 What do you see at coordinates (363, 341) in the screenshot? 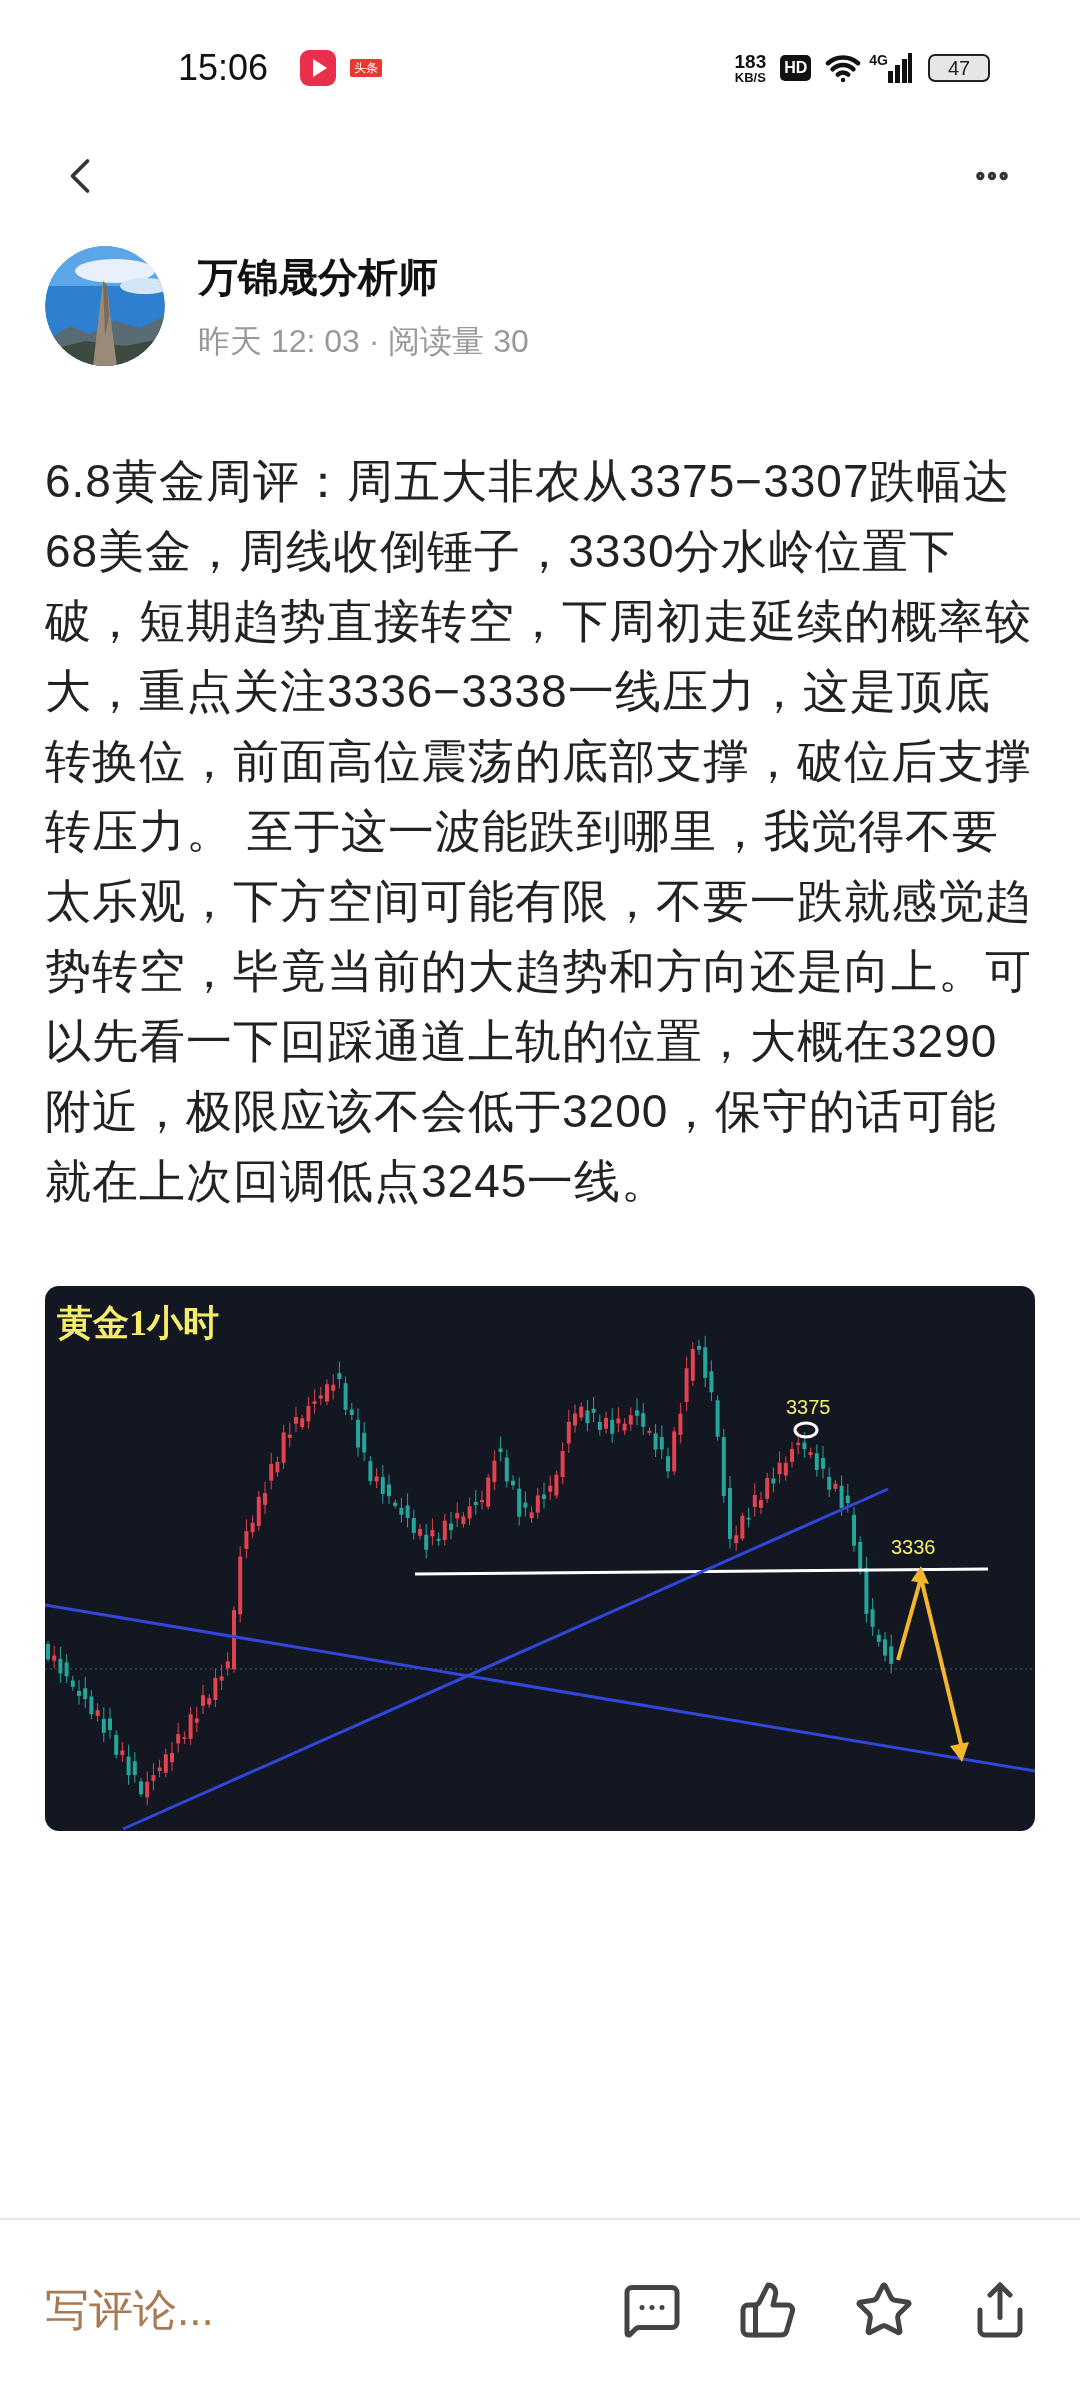
I see `post-meta: 昨天 12: 03 · 阅读量 30` at bounding box center [363, 341].